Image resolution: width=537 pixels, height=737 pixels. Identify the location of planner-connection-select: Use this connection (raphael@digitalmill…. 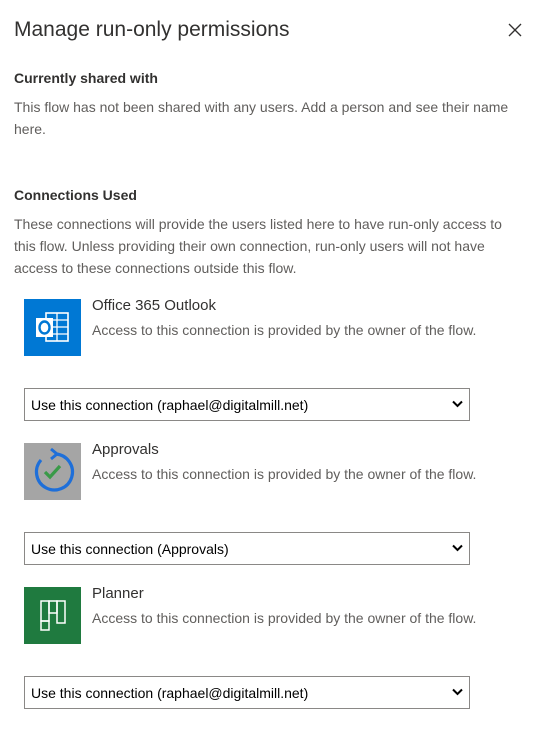
(247, 692).